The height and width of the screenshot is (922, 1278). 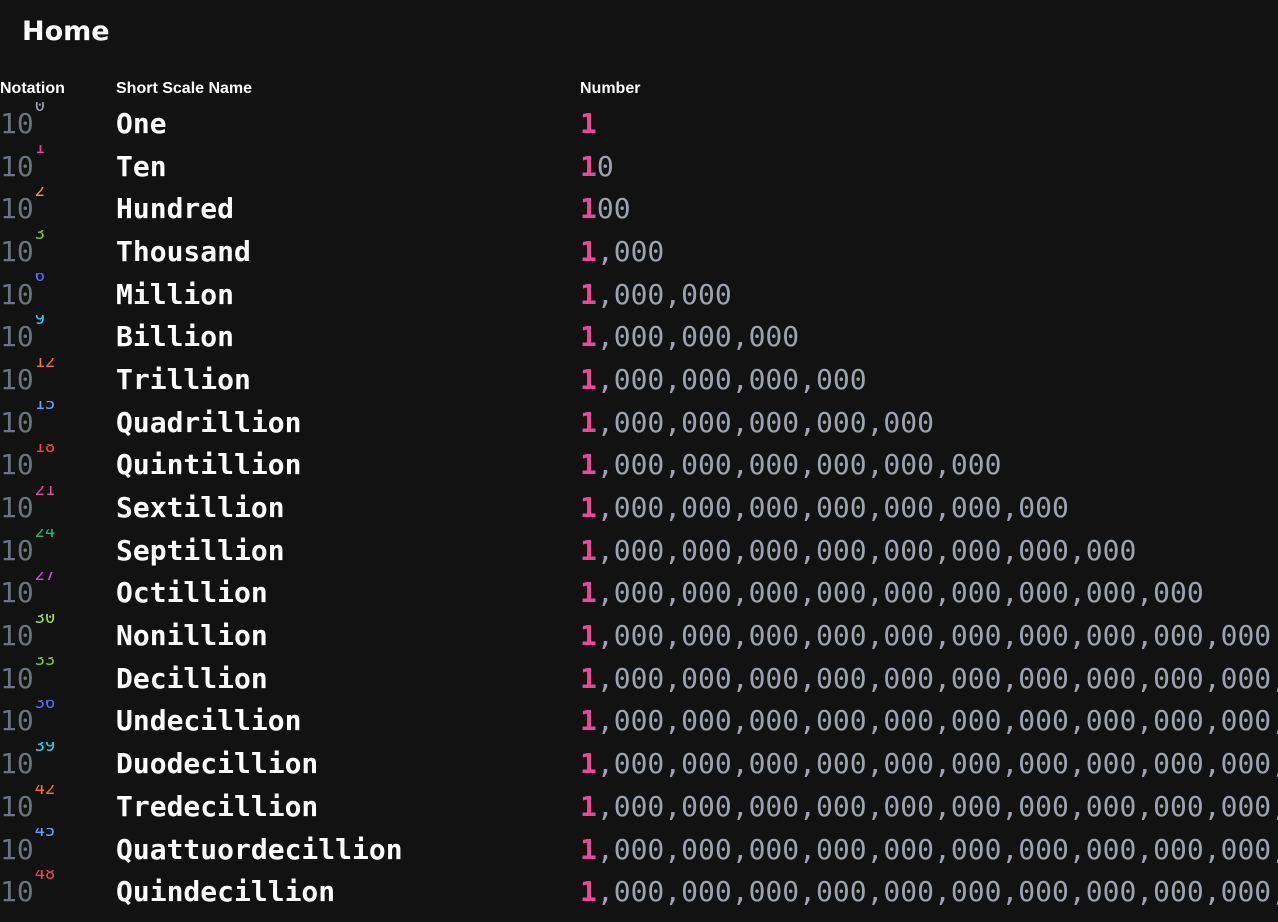 I want to click on short-scale-name-cell: Million, so click(x=175, y=294).